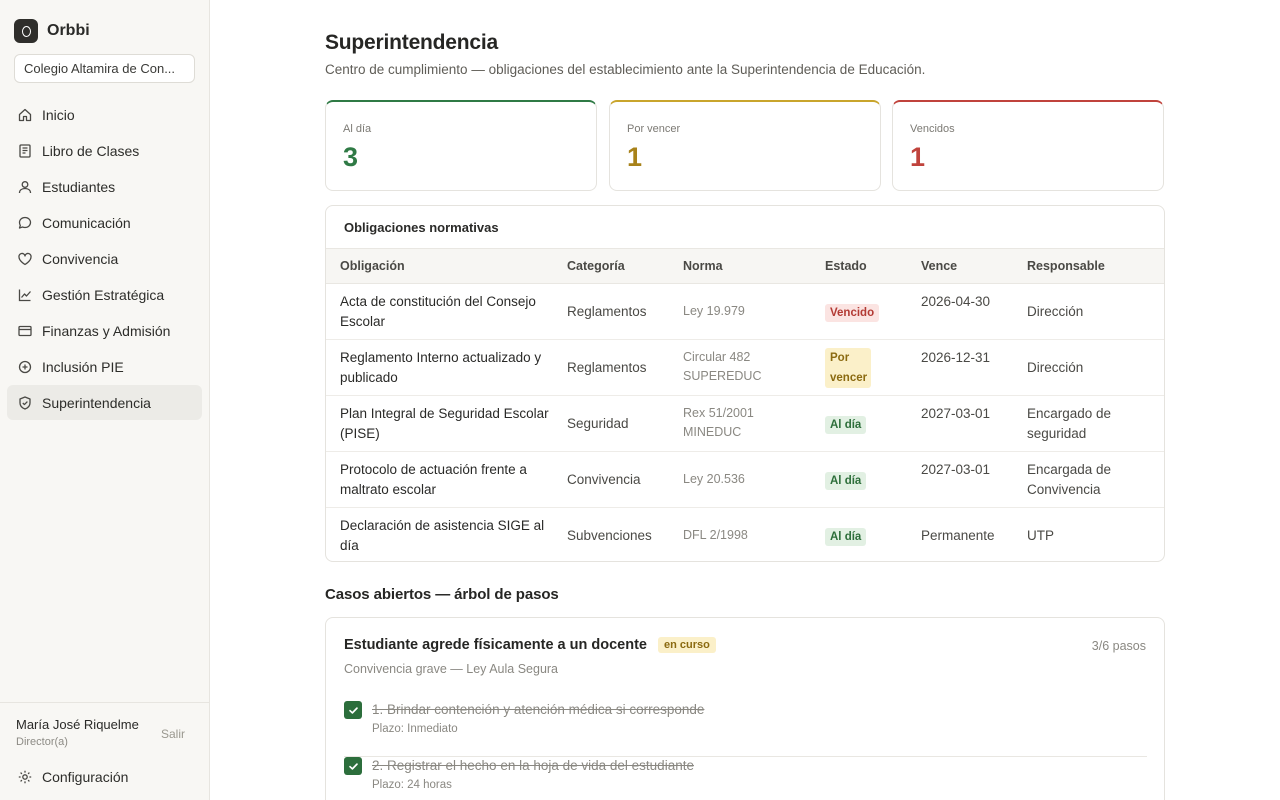  I want to click on sidebar-item-comunicacion: Comunicación, so click(104, 222).